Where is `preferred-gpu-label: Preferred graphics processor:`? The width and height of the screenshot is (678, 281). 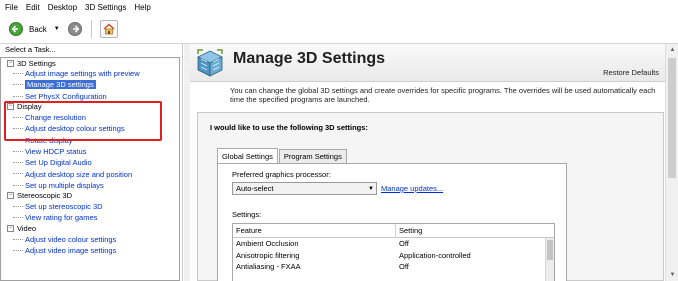
preferred-gpu-label: Preferred graphics processor: is located at coordinates (281, 174).